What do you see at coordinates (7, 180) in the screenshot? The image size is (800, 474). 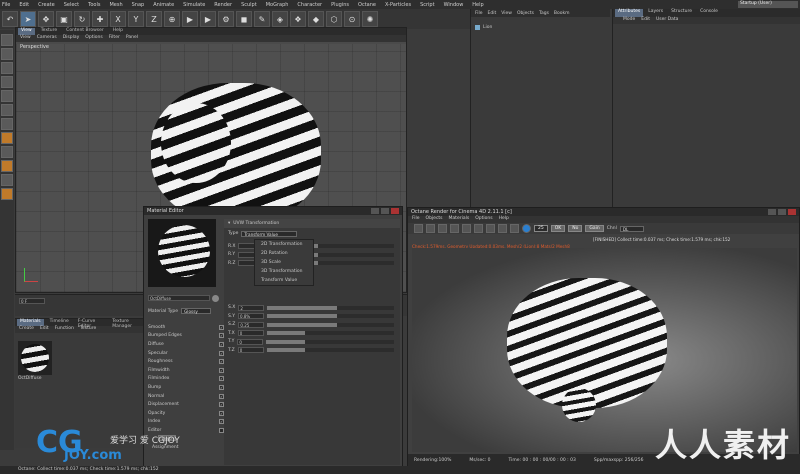 I see `workplane-icon` at bounding box center [7, 180].